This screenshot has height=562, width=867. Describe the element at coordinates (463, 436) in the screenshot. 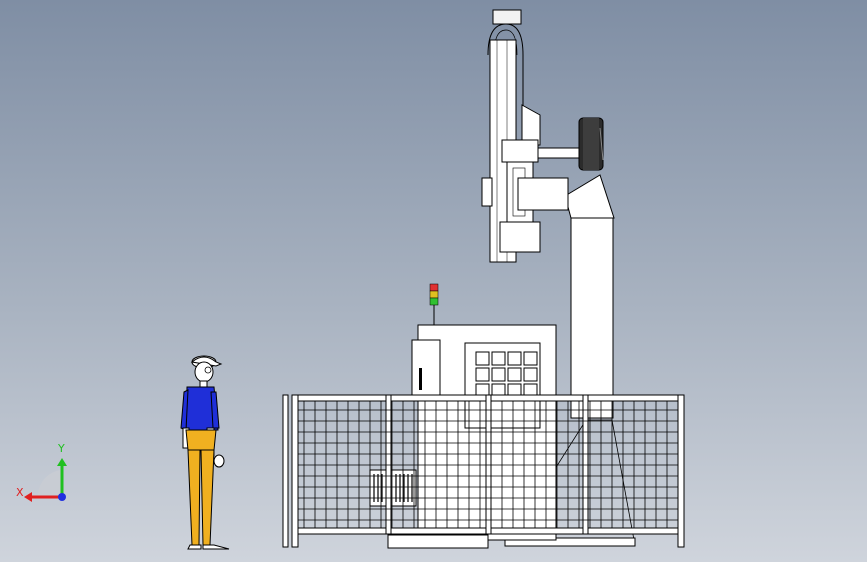

I see `machine-tool` at that location.